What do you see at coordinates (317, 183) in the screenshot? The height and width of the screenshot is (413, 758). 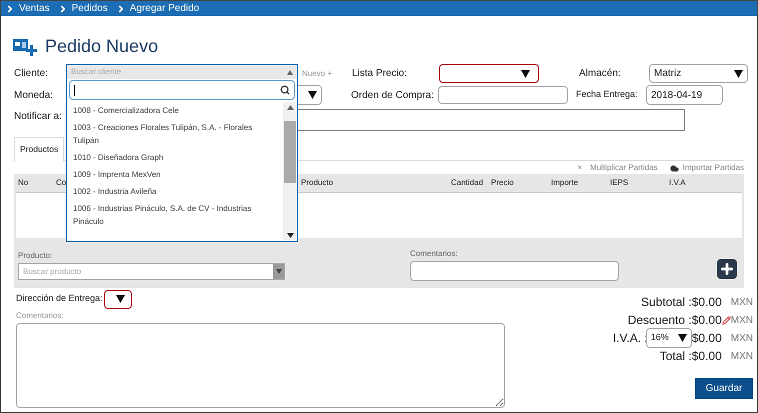 I see `column-header: Producto` at bounding box center [317, 183].